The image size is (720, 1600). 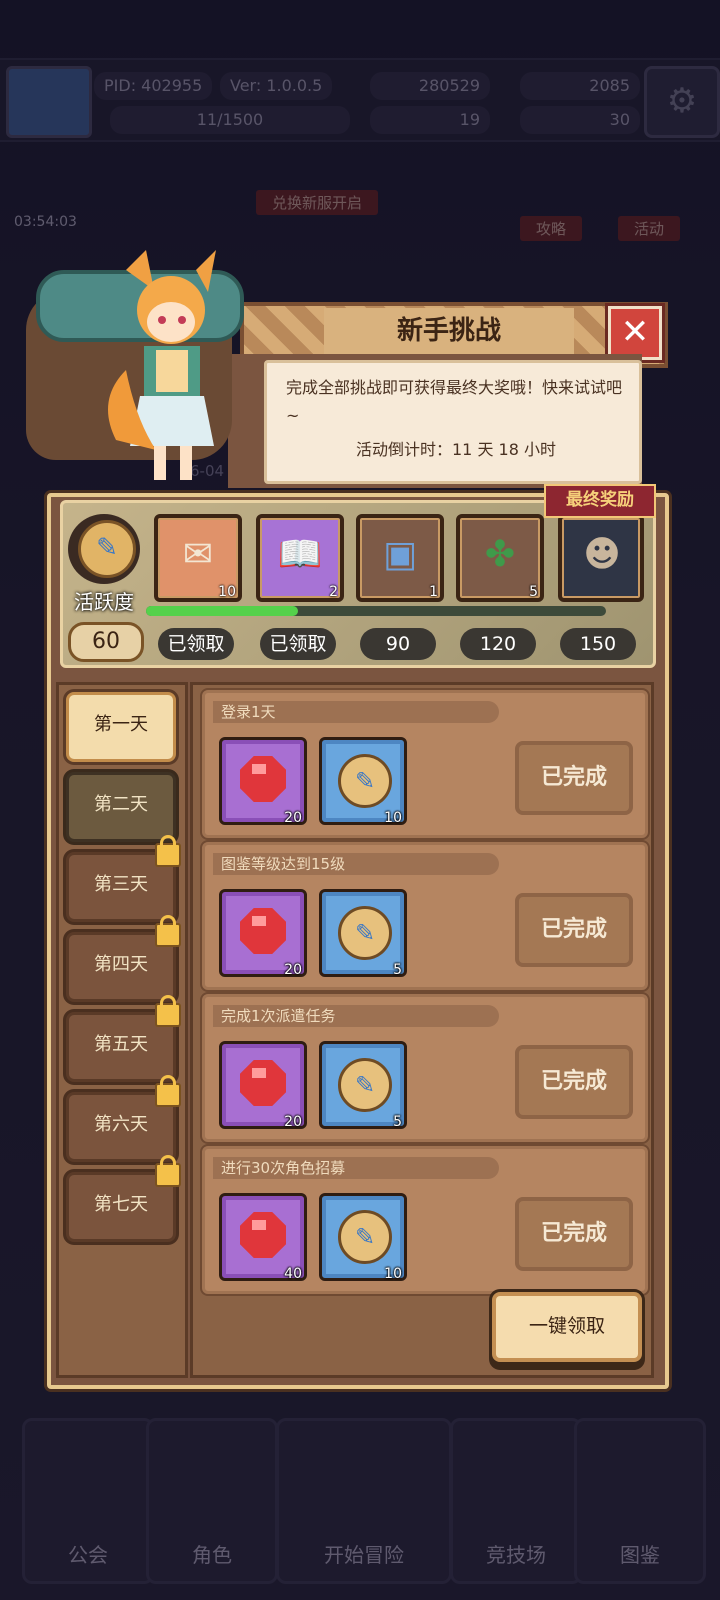 I want to click on tab-day-7-label: 第七天, so click(x=121, y=1204).